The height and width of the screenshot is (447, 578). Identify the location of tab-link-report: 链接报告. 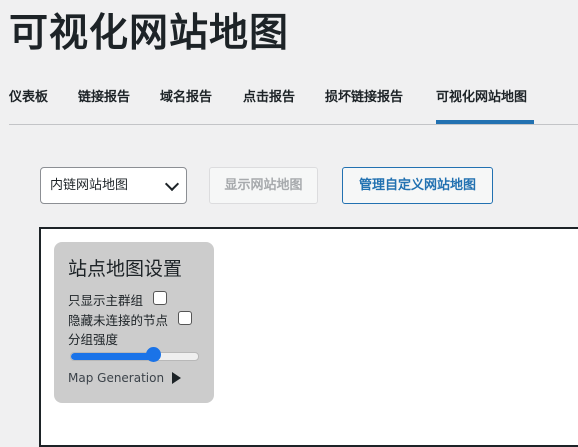
(104, 95).